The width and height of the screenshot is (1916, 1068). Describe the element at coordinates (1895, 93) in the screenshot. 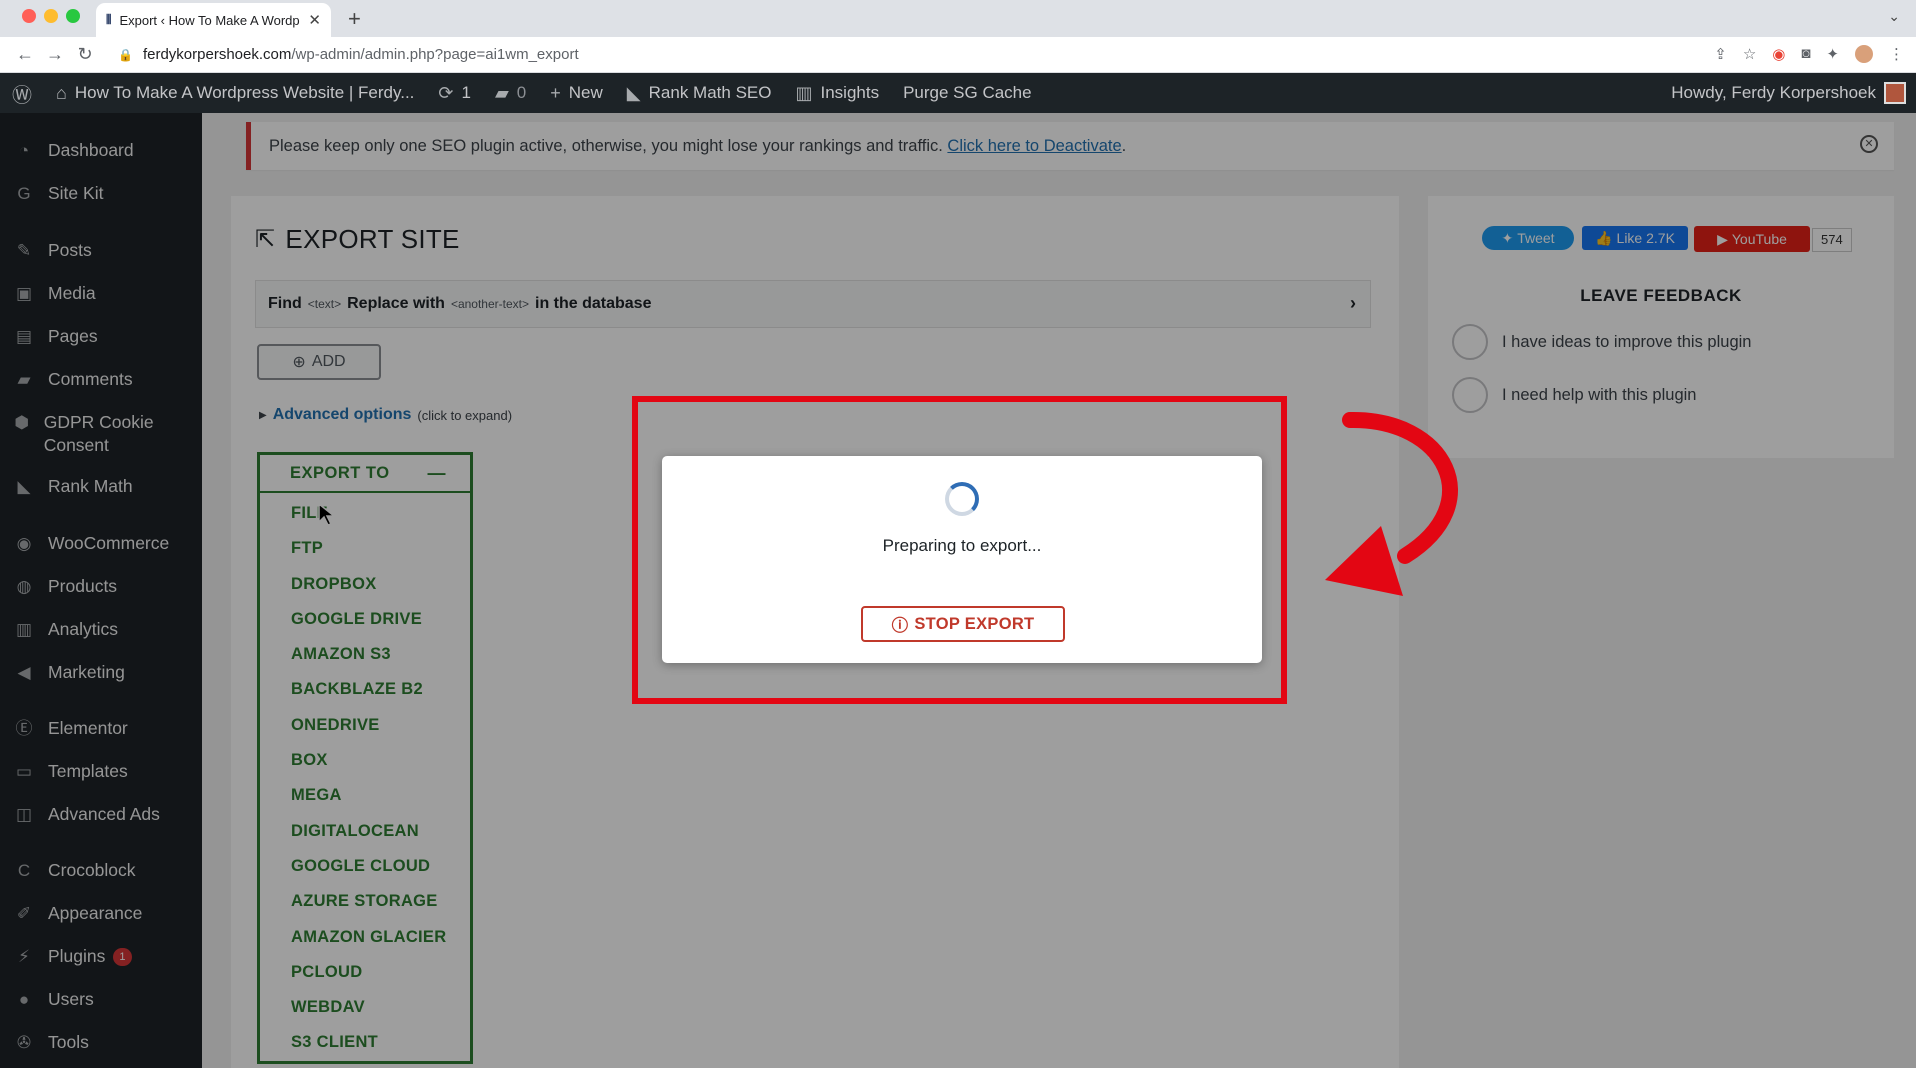

I see `user-avatar` at that location.